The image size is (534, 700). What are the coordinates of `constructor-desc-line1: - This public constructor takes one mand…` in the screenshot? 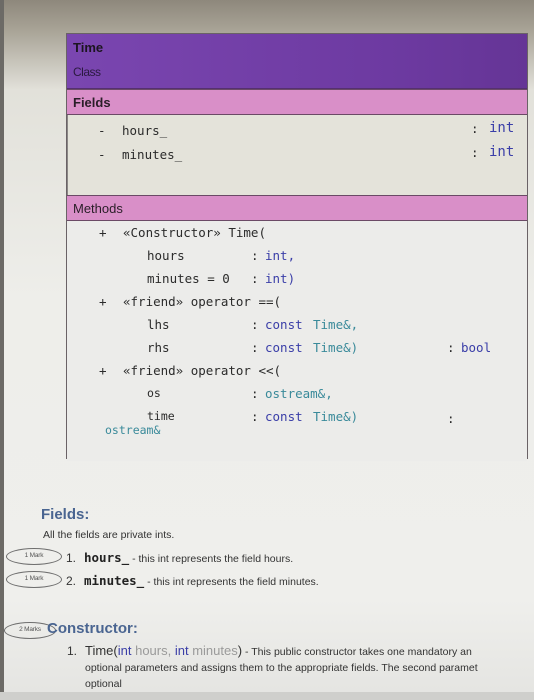 It's located at (357, 652).